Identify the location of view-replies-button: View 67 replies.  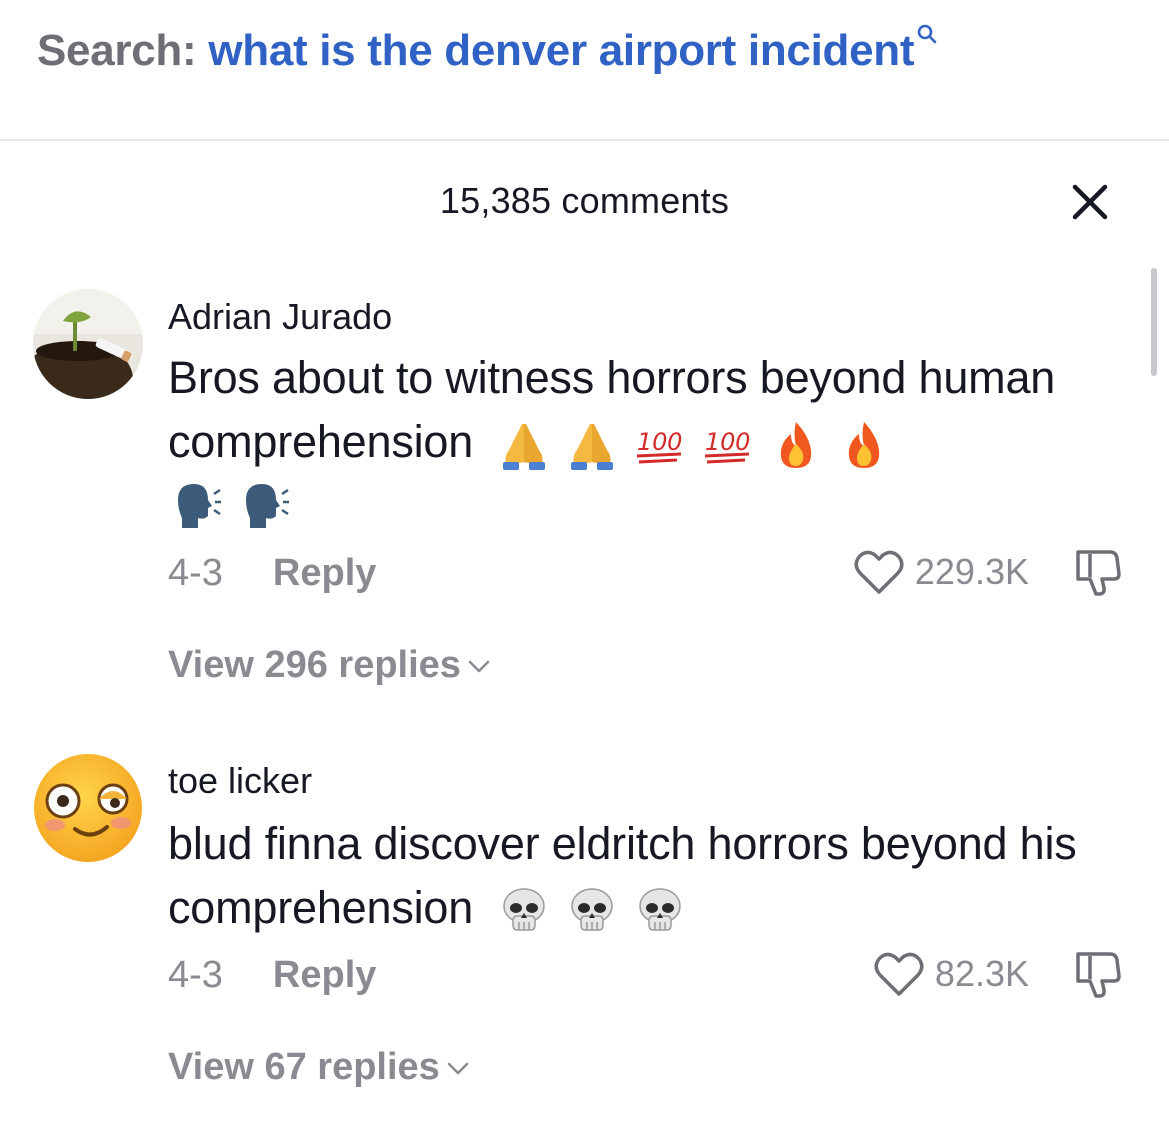
(319, 1067).